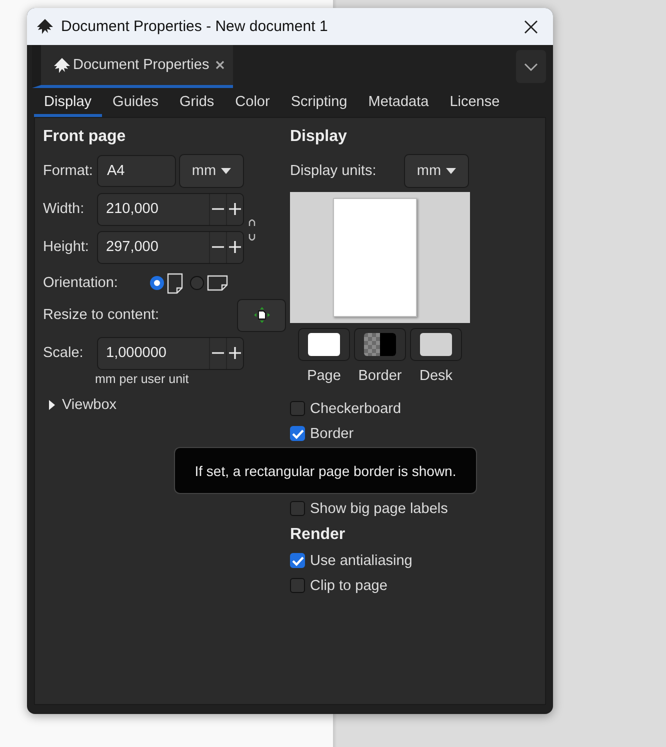 This screenshot has width=666, height=747. I want to click on tooltip: If set, a rectangular page border is shown., so click(325, 470).